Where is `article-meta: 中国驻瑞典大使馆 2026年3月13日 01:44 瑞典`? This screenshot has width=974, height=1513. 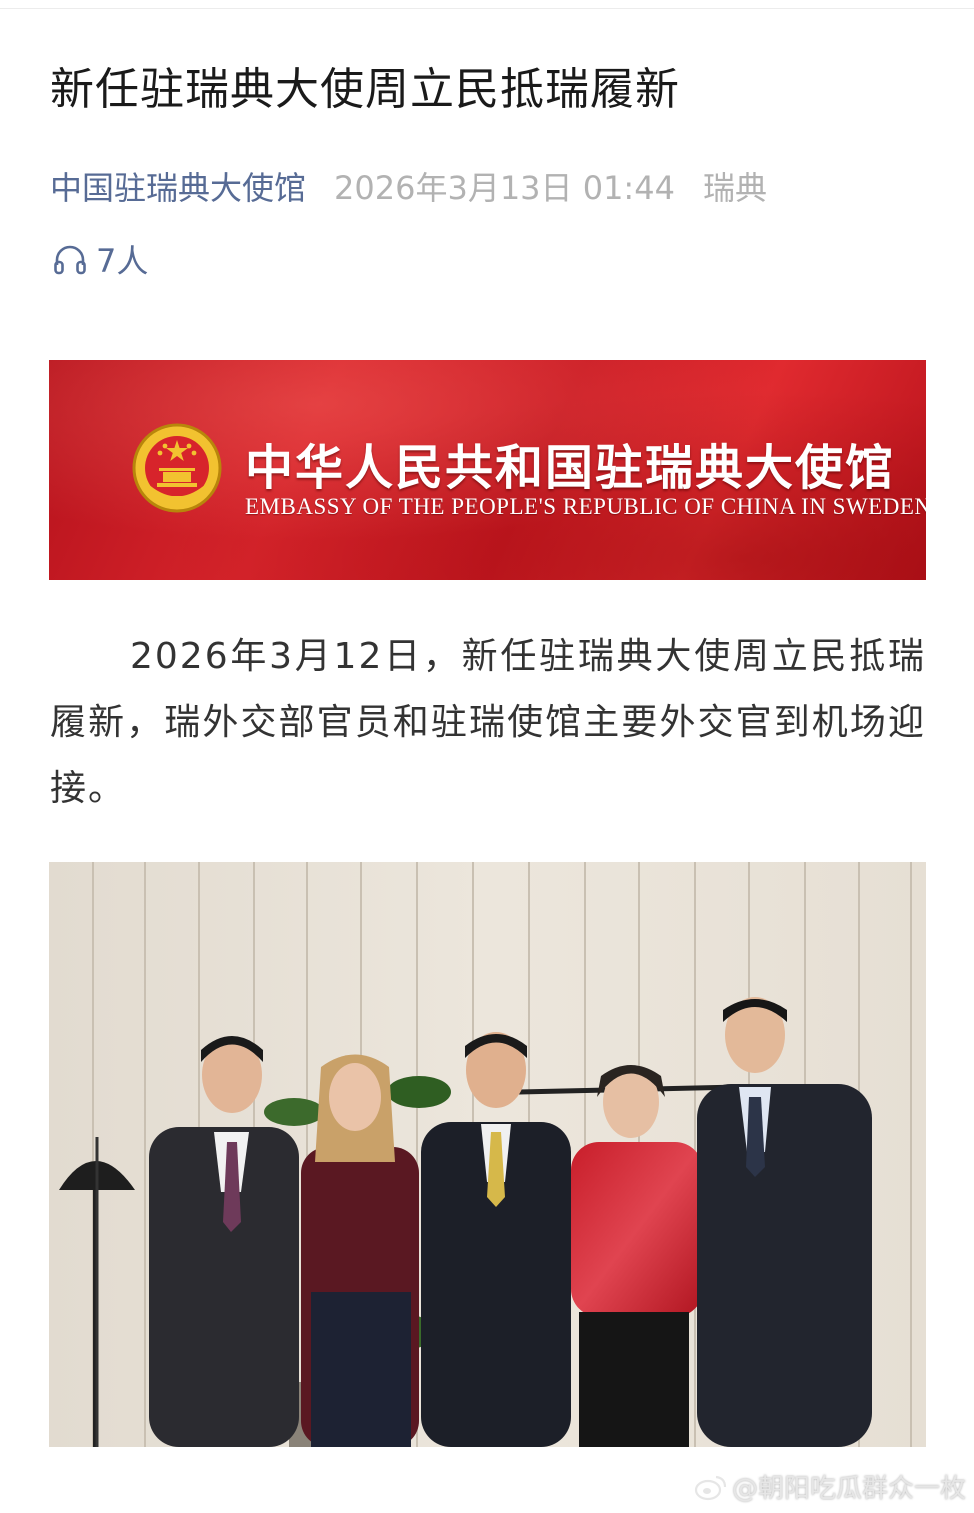
article-meta: 中国驻瑞典大使馆 2026年3月13日 01:44 瑞典 is located at coordinates (408, 186).